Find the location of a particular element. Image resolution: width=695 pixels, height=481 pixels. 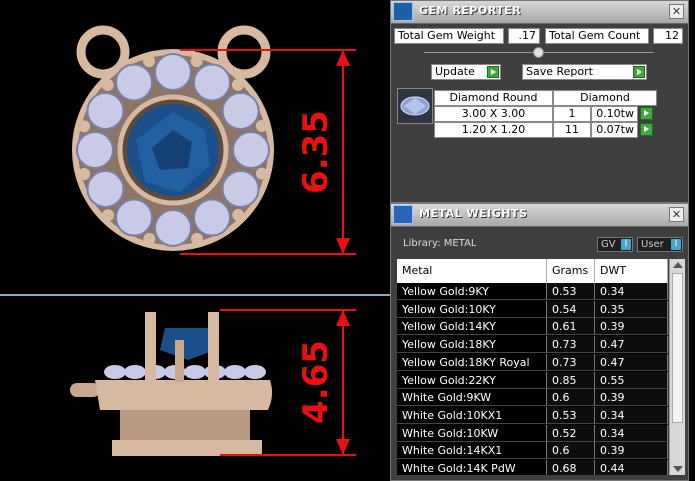

total-gem-weight-label: Total Gem Weight is located at coordinates (449, 36).